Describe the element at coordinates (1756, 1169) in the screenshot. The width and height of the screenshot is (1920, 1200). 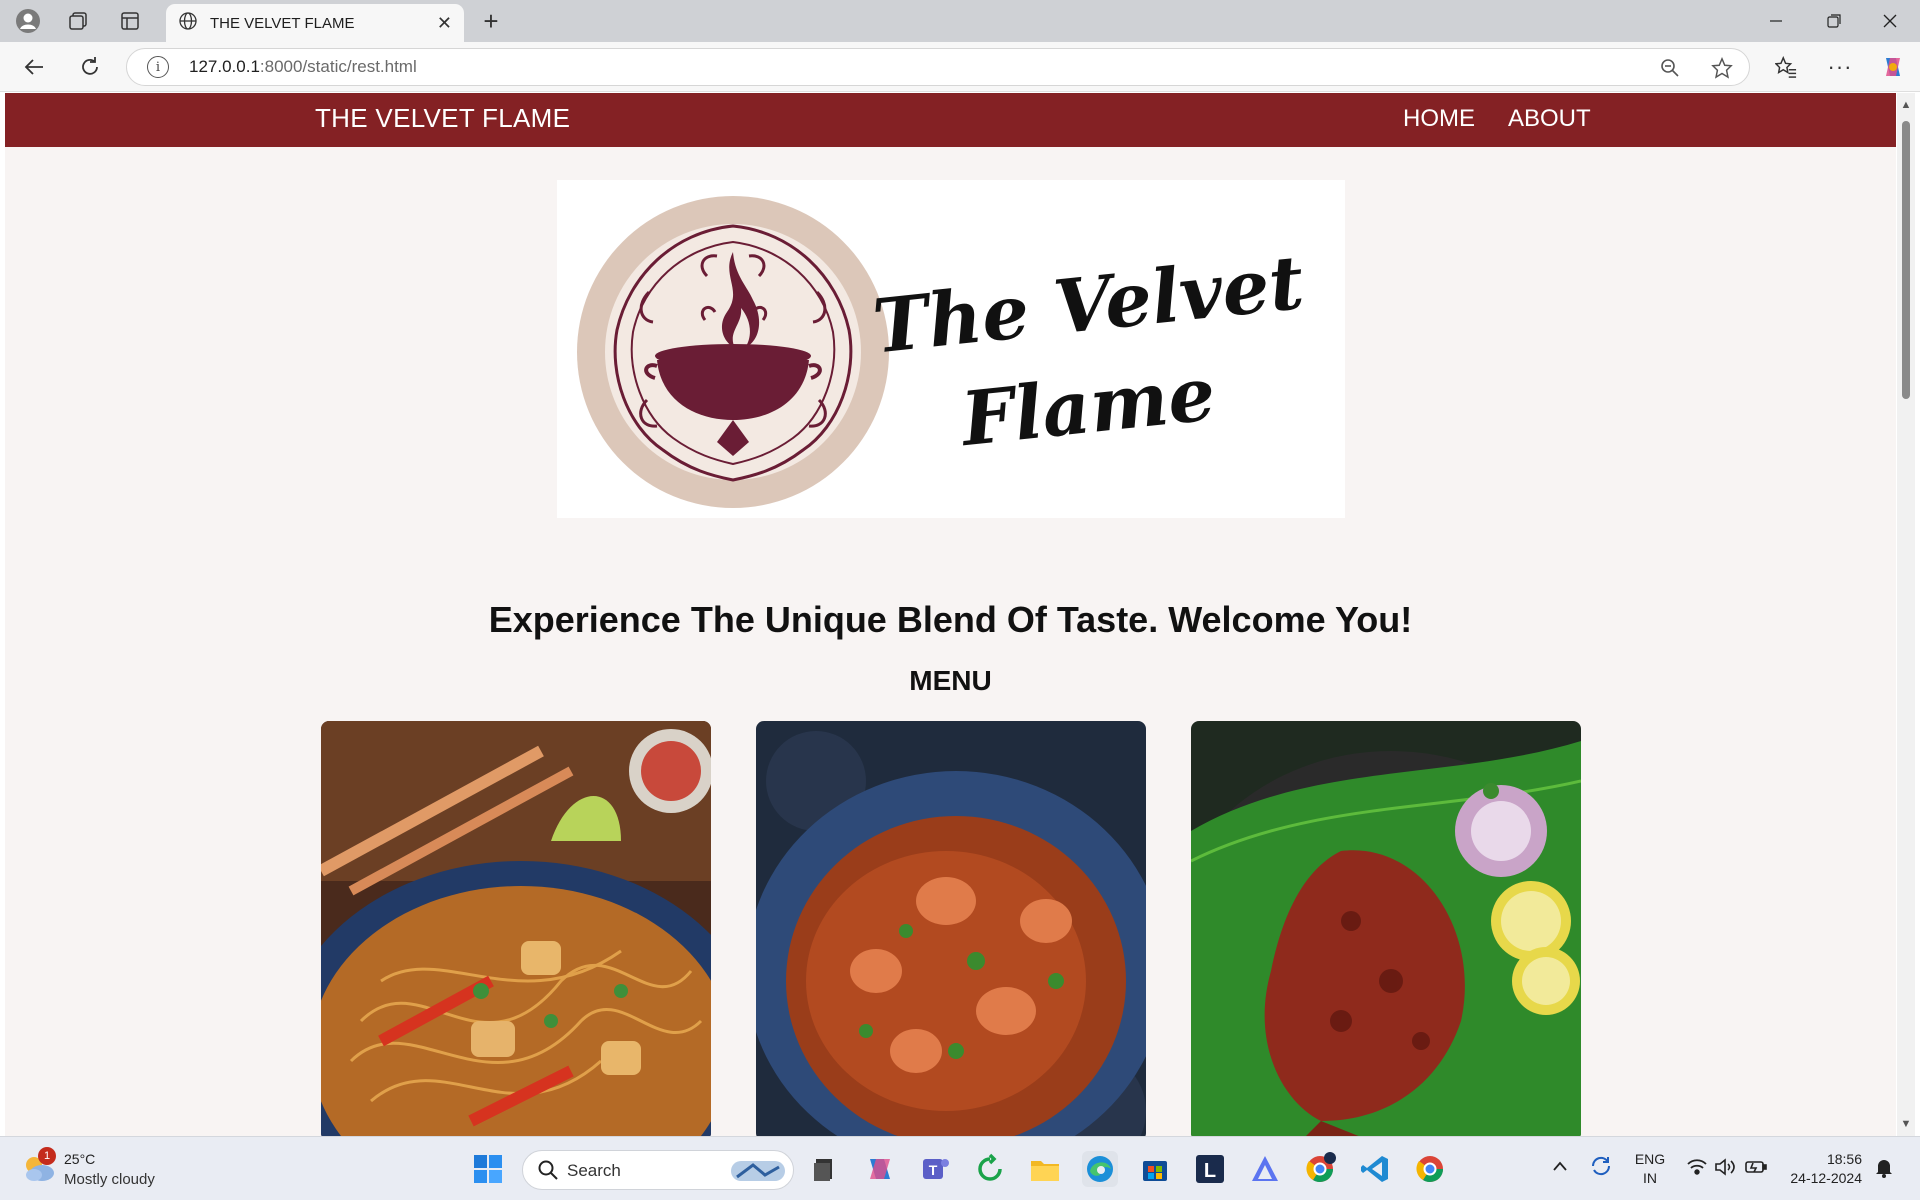
I see `battery-icon` at that location.